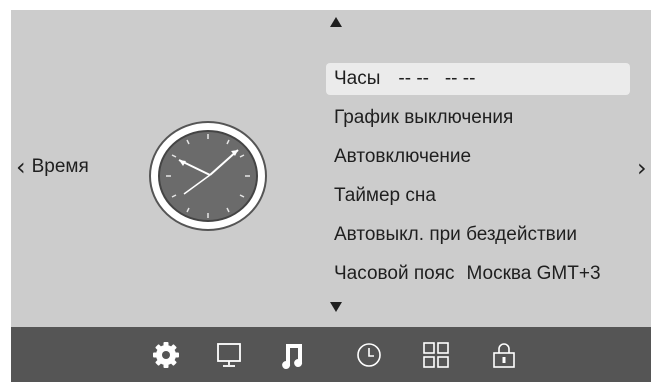 This screenshot has height=382, width=659. I want to click on scroll-up-icon, so click(336, 22).